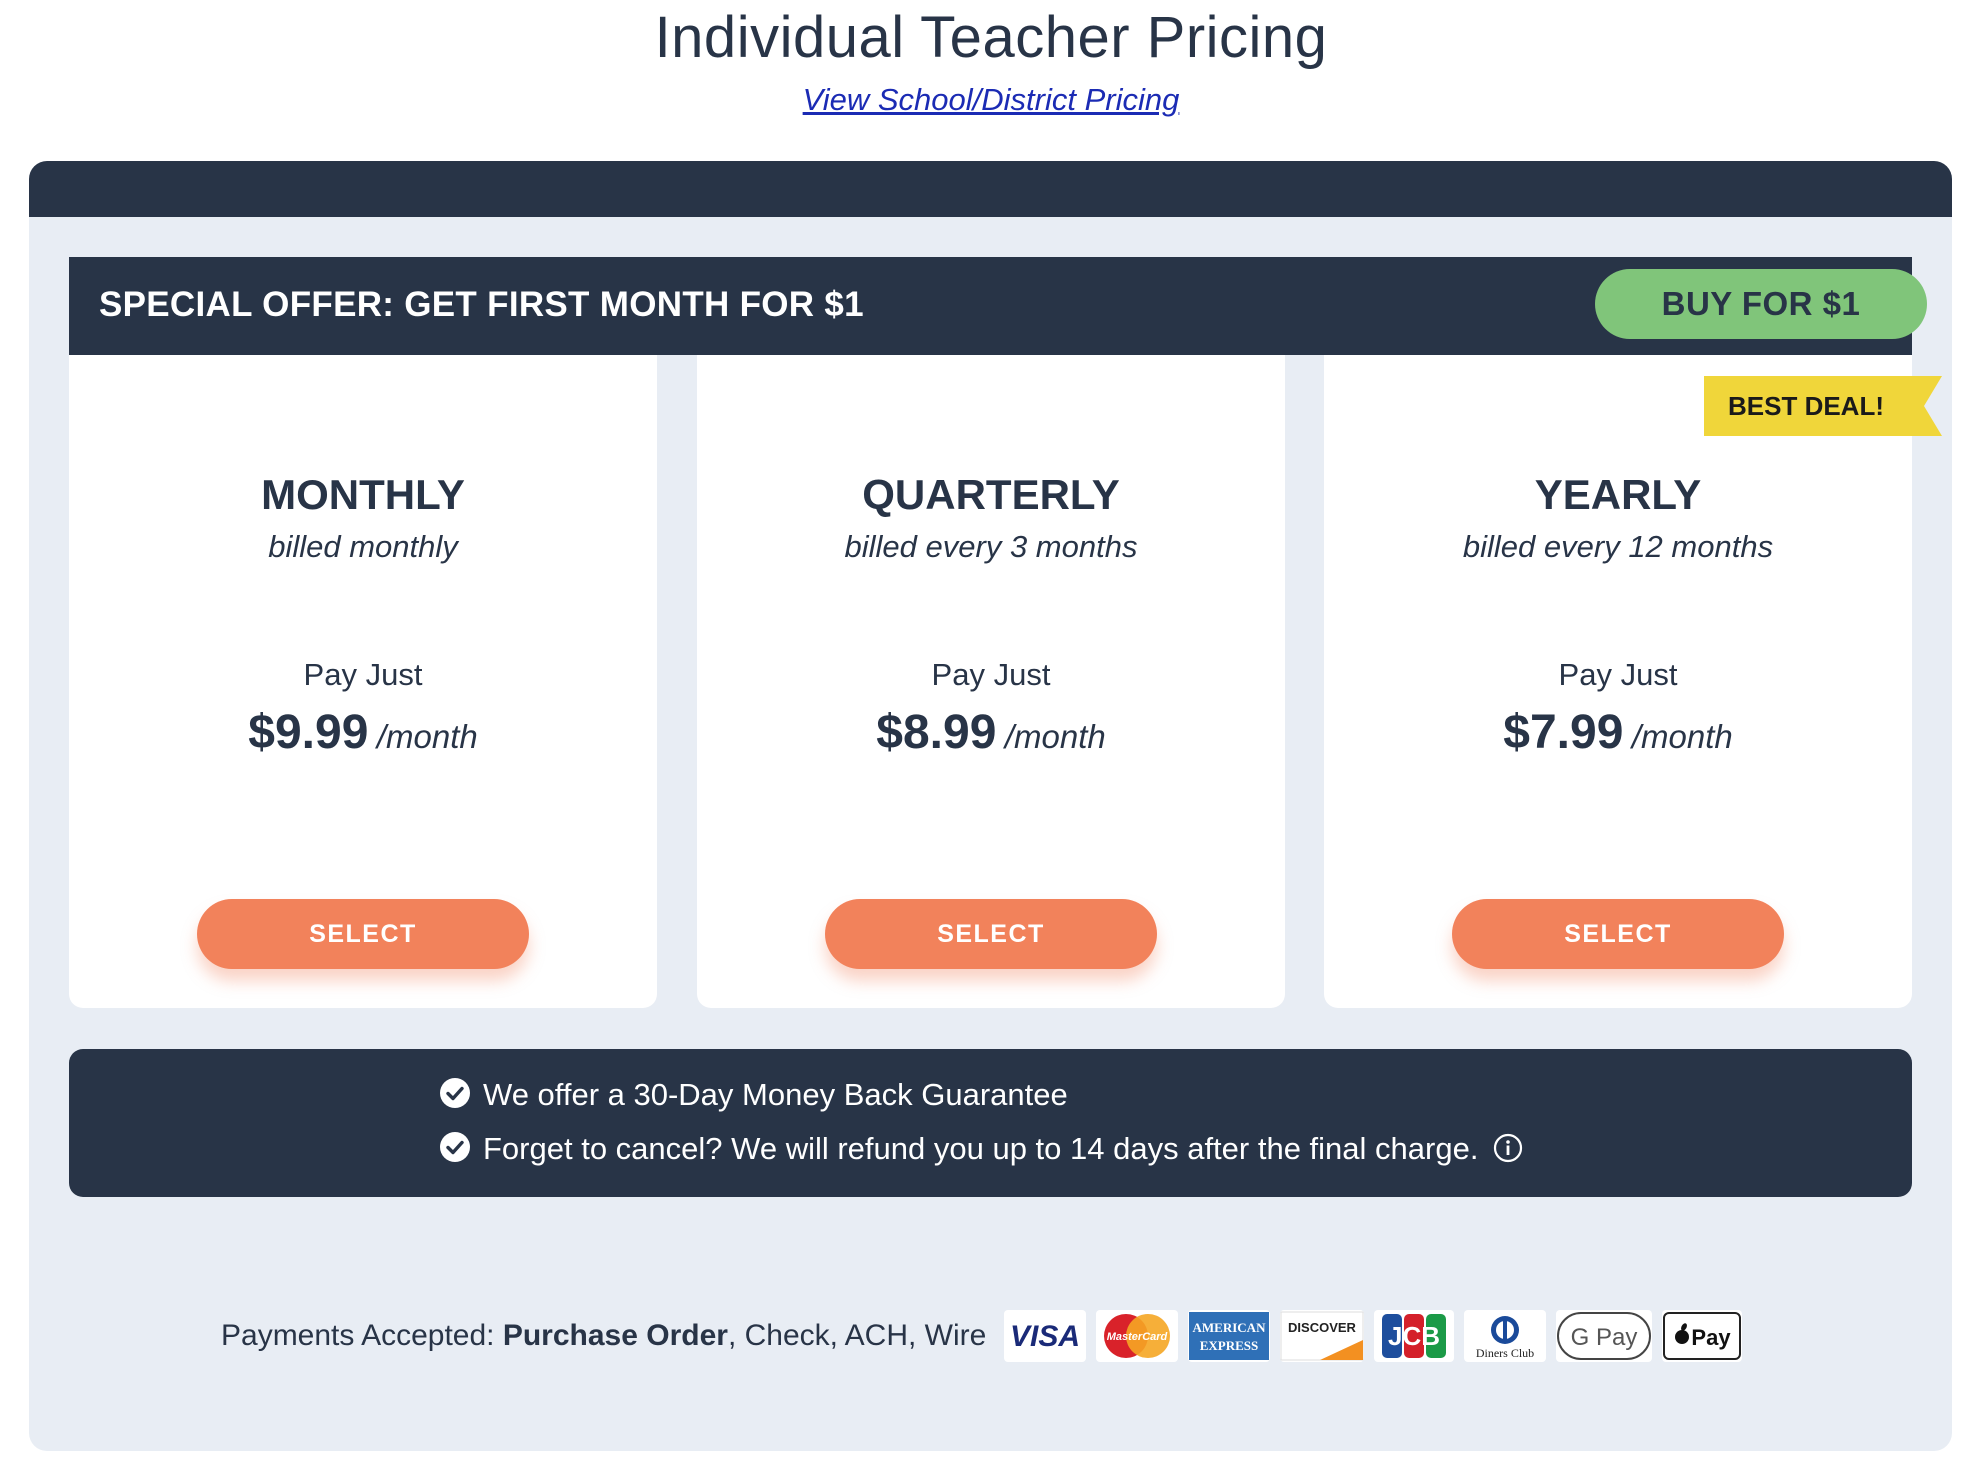 This screenshot has height=1470, width=1982. Describe the element at coordinates (991, 934) in the screenshot. I see `select-quarterly-button: SELECT` at that location.